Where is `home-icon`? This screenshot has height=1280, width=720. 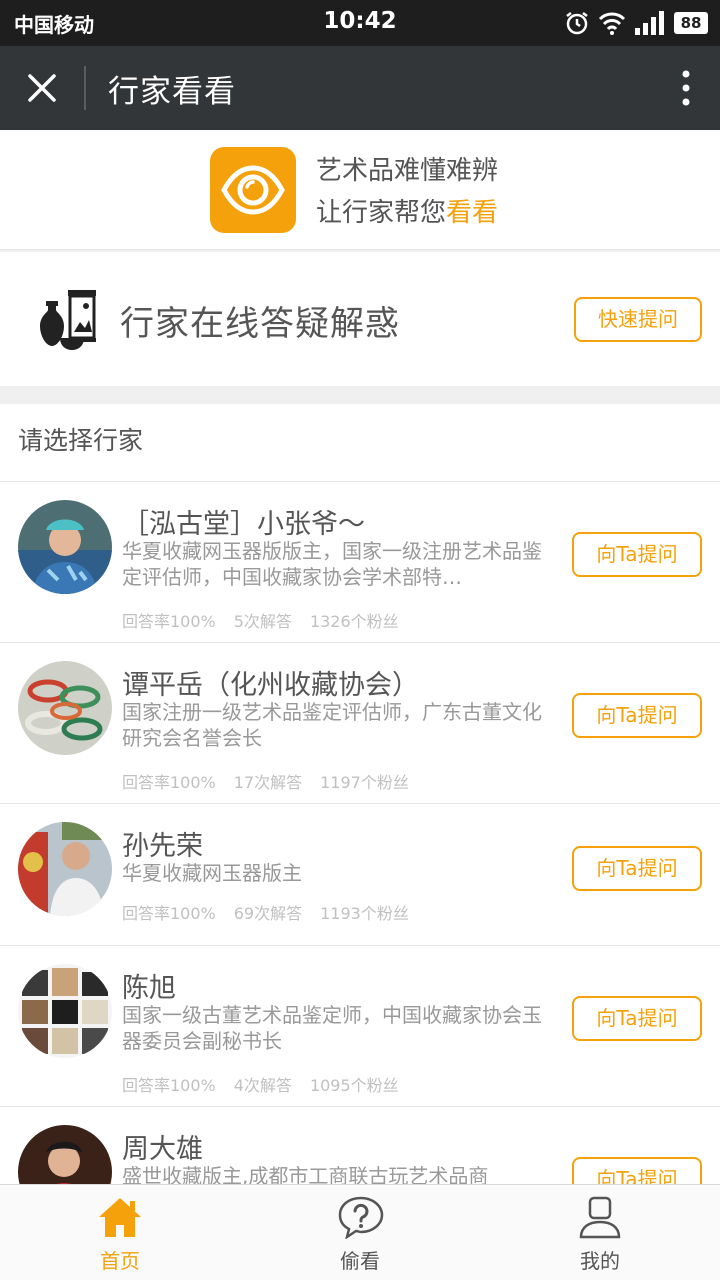 home-icon is located at coordinates (120, 1217).